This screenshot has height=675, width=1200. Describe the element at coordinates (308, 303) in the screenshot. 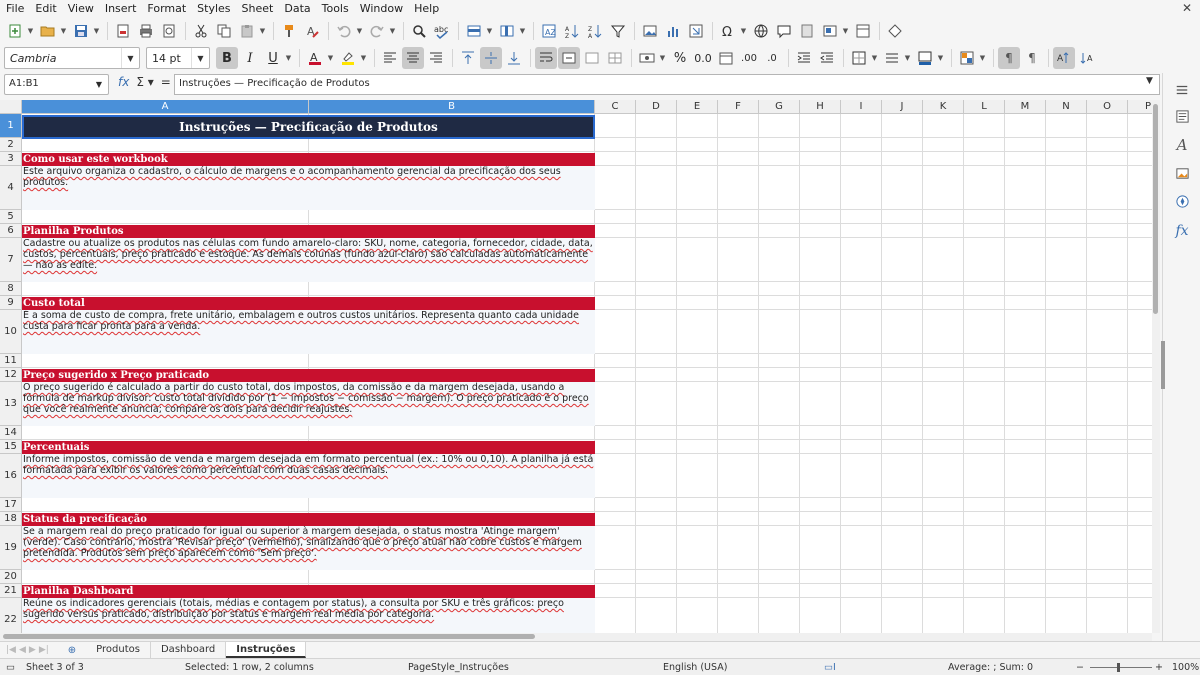

I see `section-header-cell: Custo total` at that location.